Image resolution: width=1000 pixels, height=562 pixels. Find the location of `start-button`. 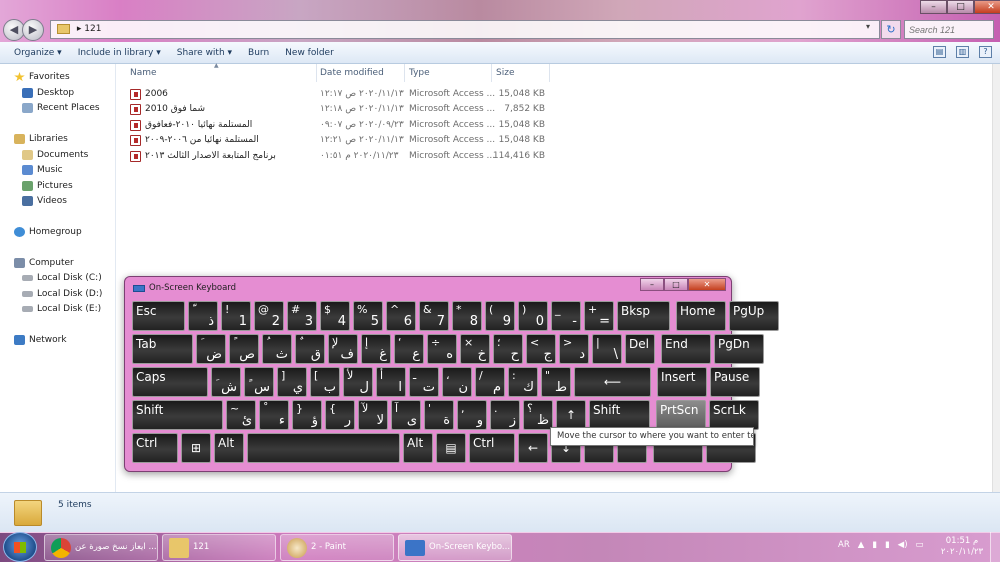

start-button is located at coordinates (20, 547).